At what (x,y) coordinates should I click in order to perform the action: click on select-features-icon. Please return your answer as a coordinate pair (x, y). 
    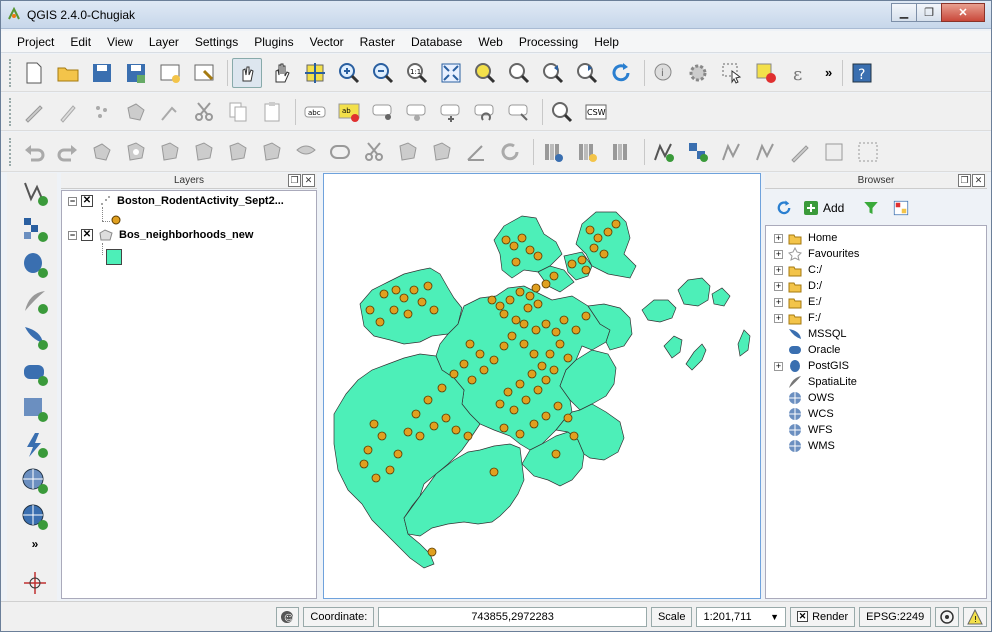
    Looking at the image, I should click on (732, 73).